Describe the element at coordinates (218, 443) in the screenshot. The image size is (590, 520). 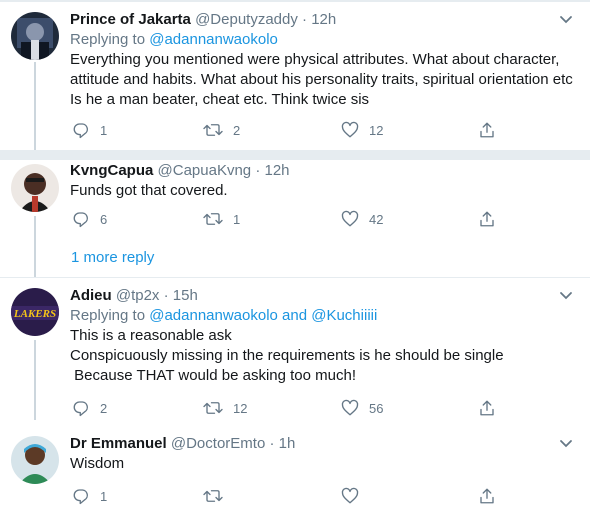
I see `author-handle: @DoctorEmto` at that location.